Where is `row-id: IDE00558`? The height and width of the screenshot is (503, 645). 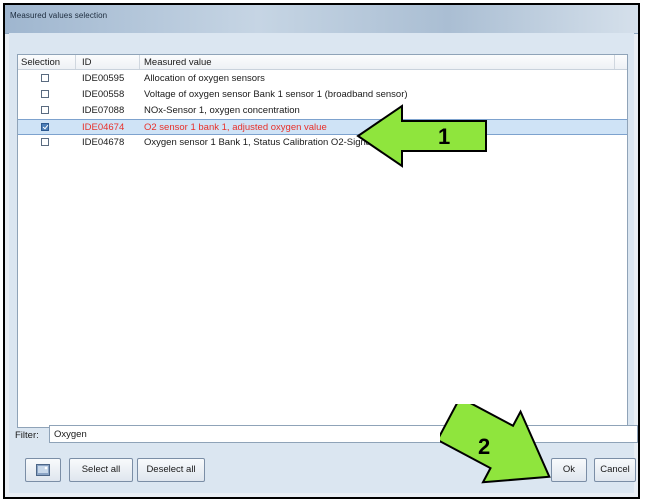 row-id: IDE00558 is located at coordinates (103, 94).